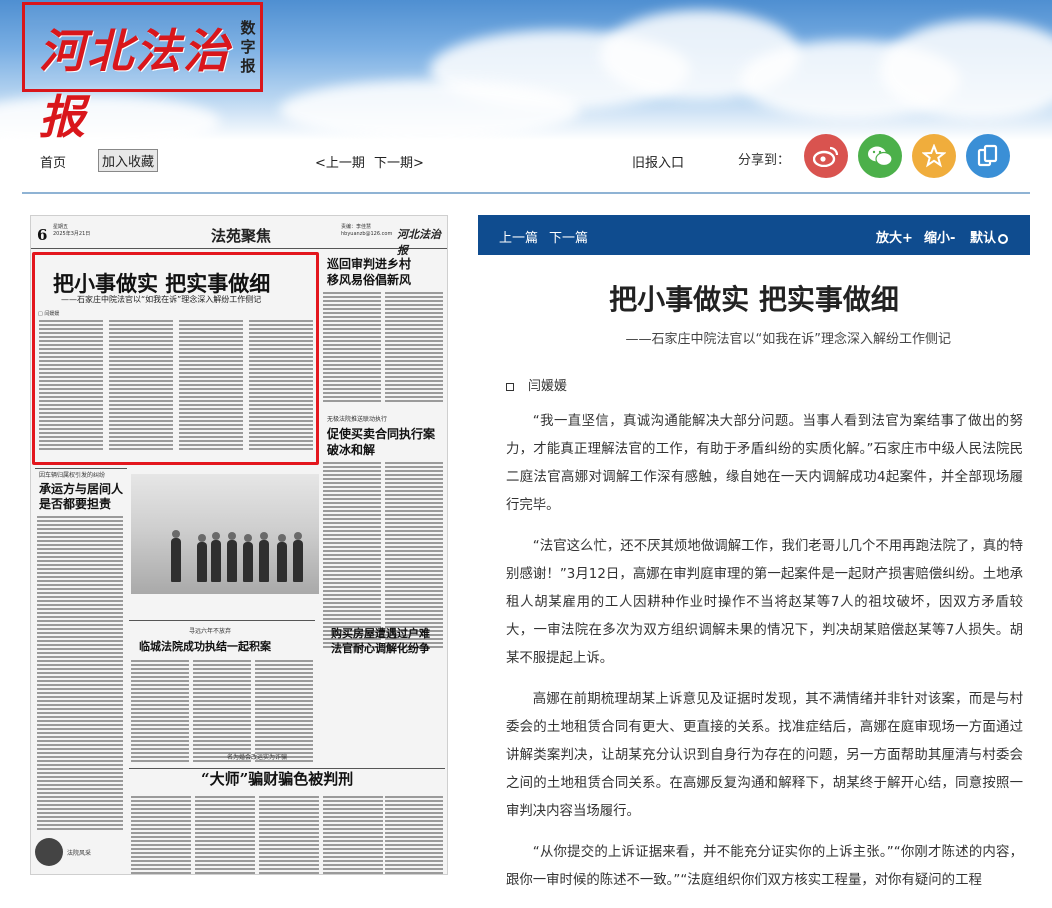  Describe the element at coordinates (72, 475) in the screenshot. I see `left-story-kicker: 因车辆归属权引发的纠纷` at that location.